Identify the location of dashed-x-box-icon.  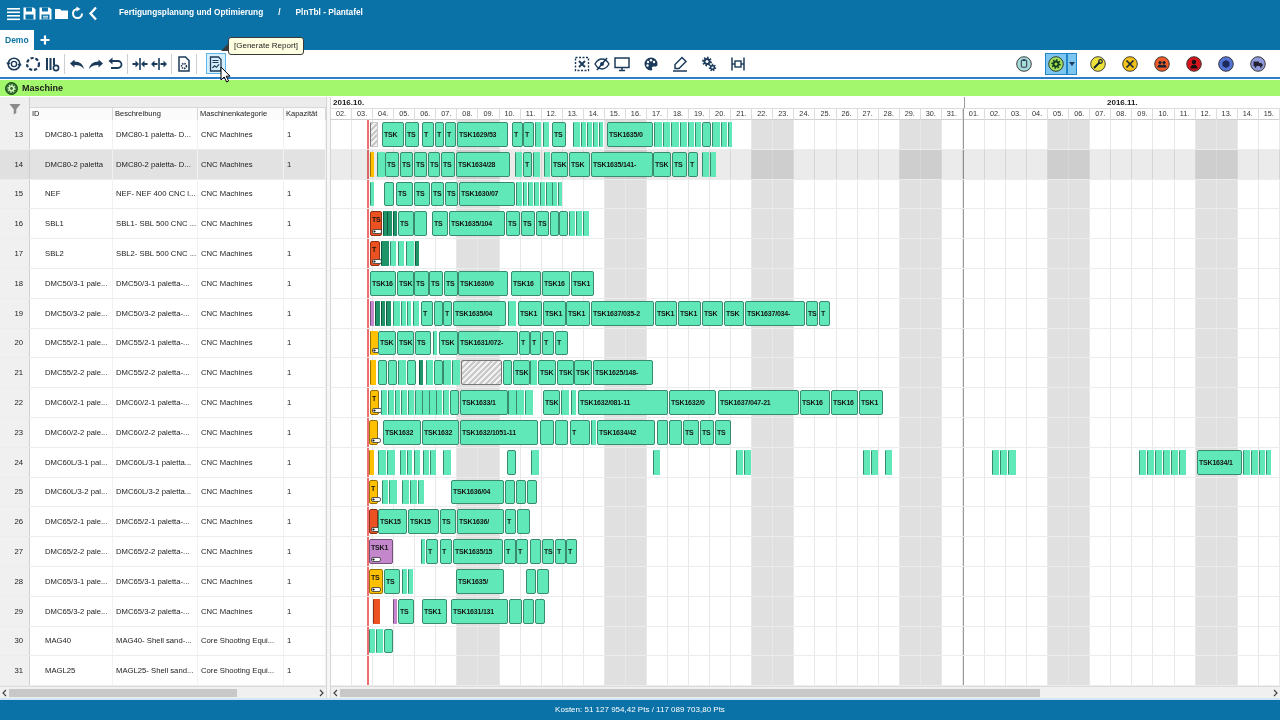
(581, 63).